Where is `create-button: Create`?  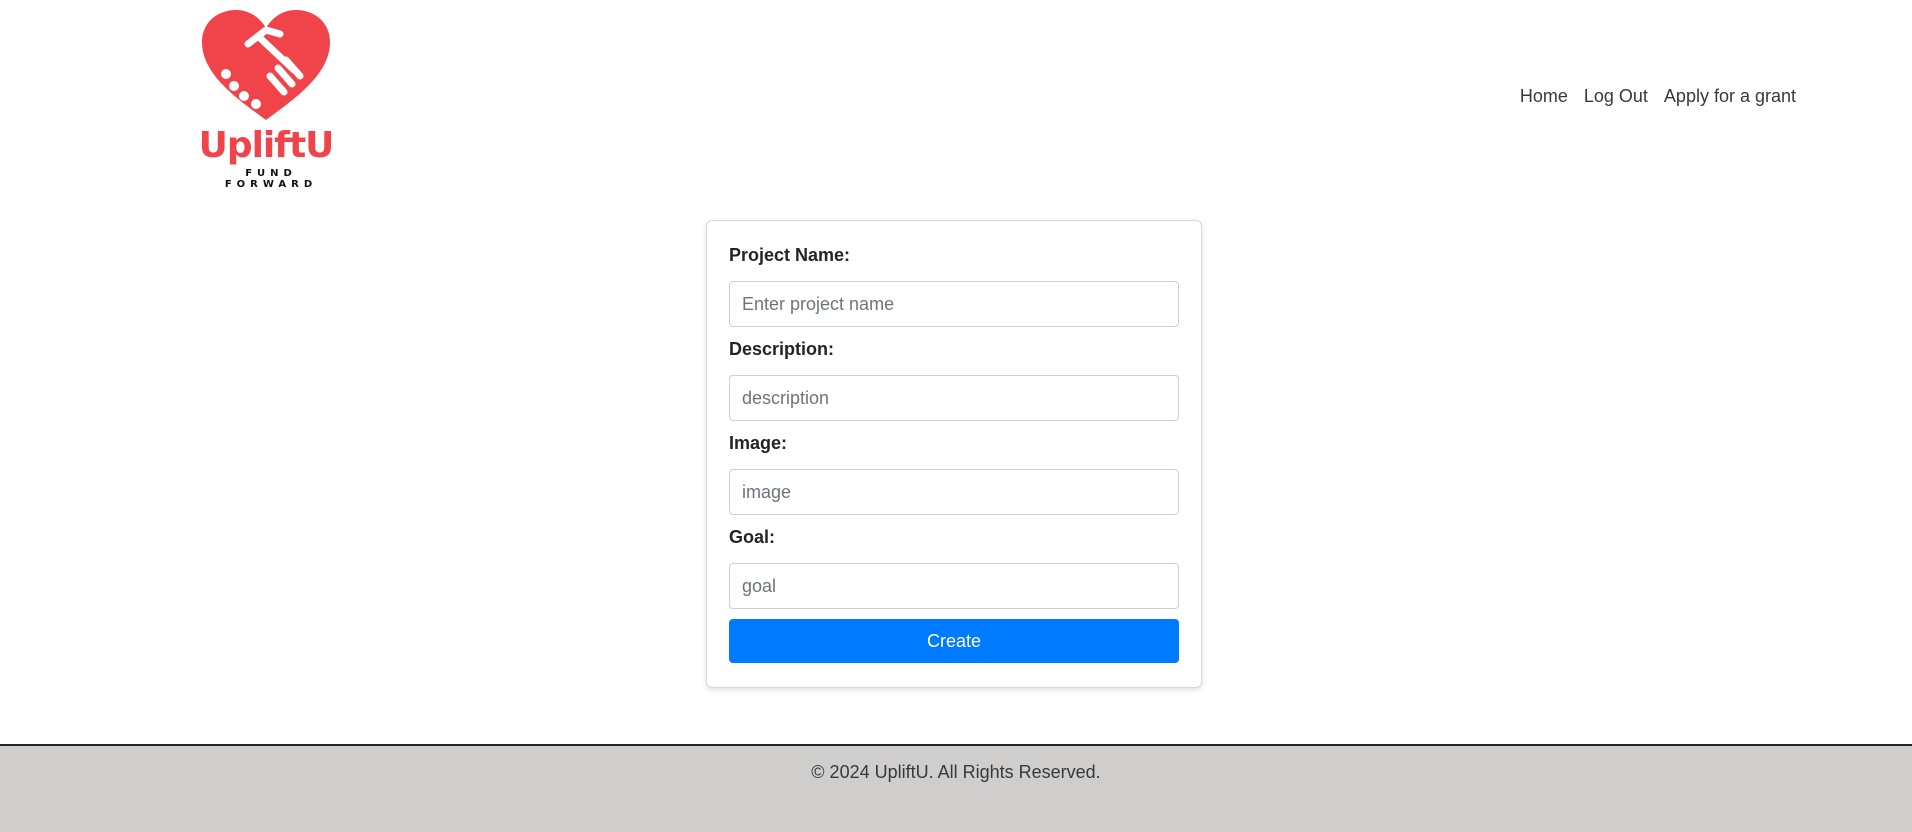 create-button: Create is located at coordinates (954, 641).